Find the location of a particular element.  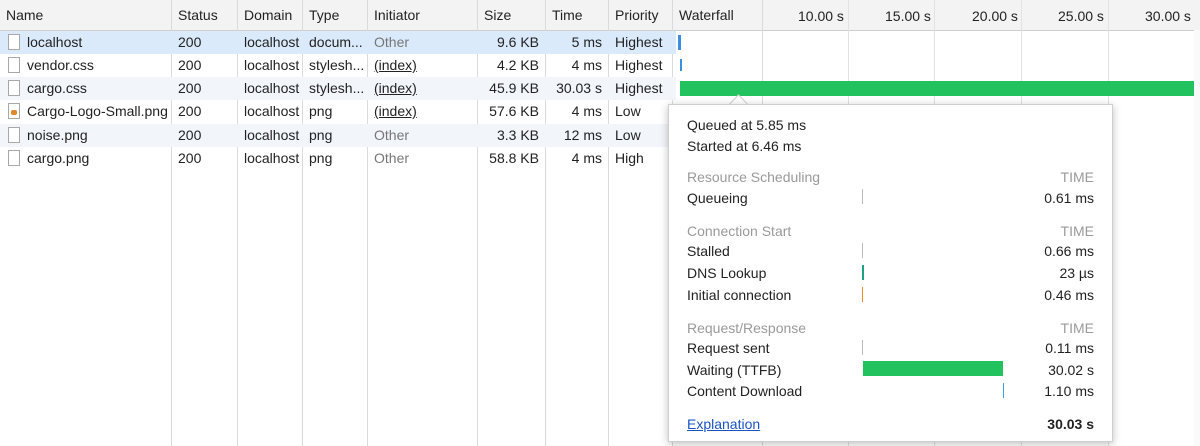

column-header-status: Status is located at coordinates (204, 15).